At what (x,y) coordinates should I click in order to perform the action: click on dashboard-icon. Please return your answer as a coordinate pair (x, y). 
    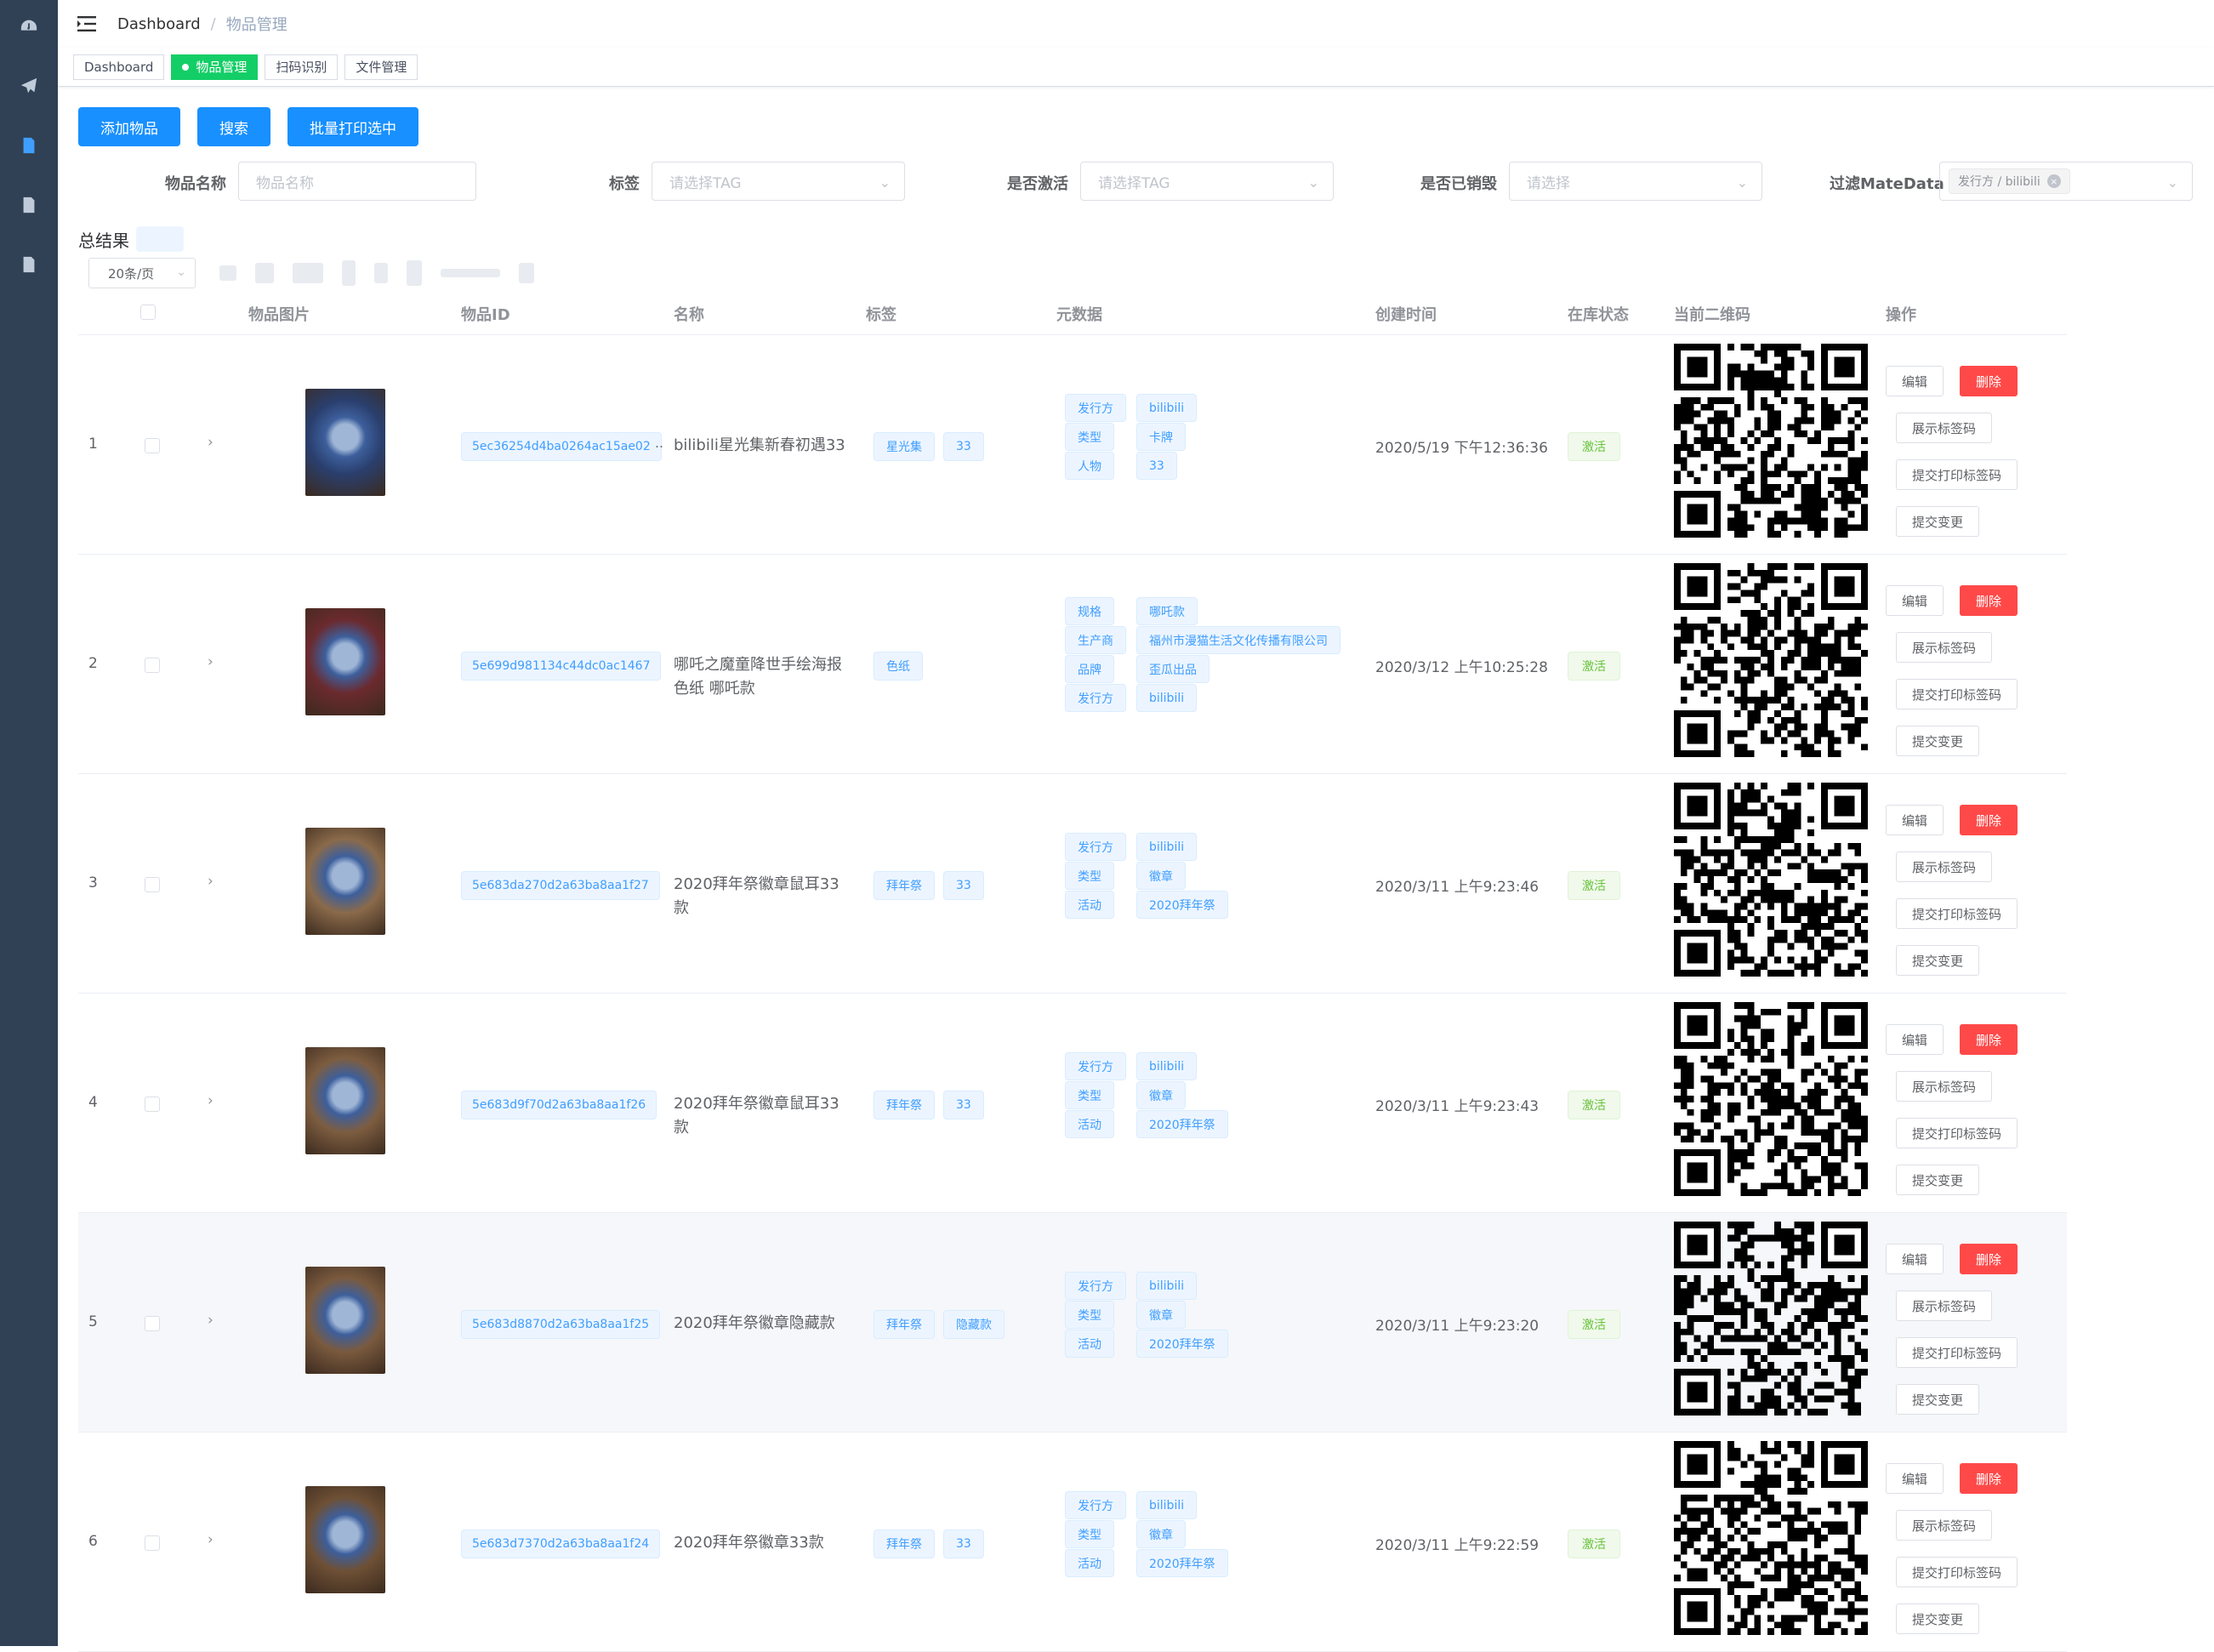
    Looking at the image, I should click on (29, 26).